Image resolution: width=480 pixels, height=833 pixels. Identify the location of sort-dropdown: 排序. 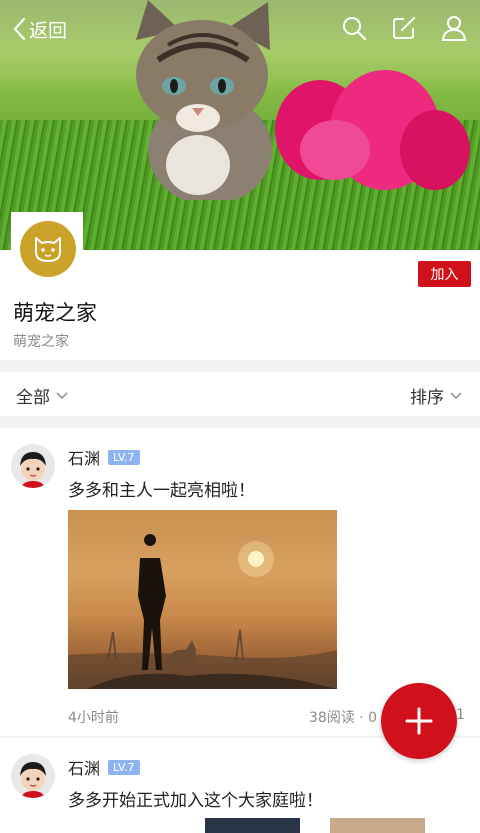
(436, 395).